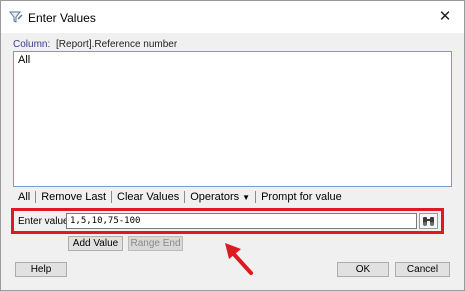 This screenshot has height=291, width=465. What do you see at coordinates (73, 197) in the screenshot?
I see `remove-last-button: Remove Last` at bounding box center [73, 197].